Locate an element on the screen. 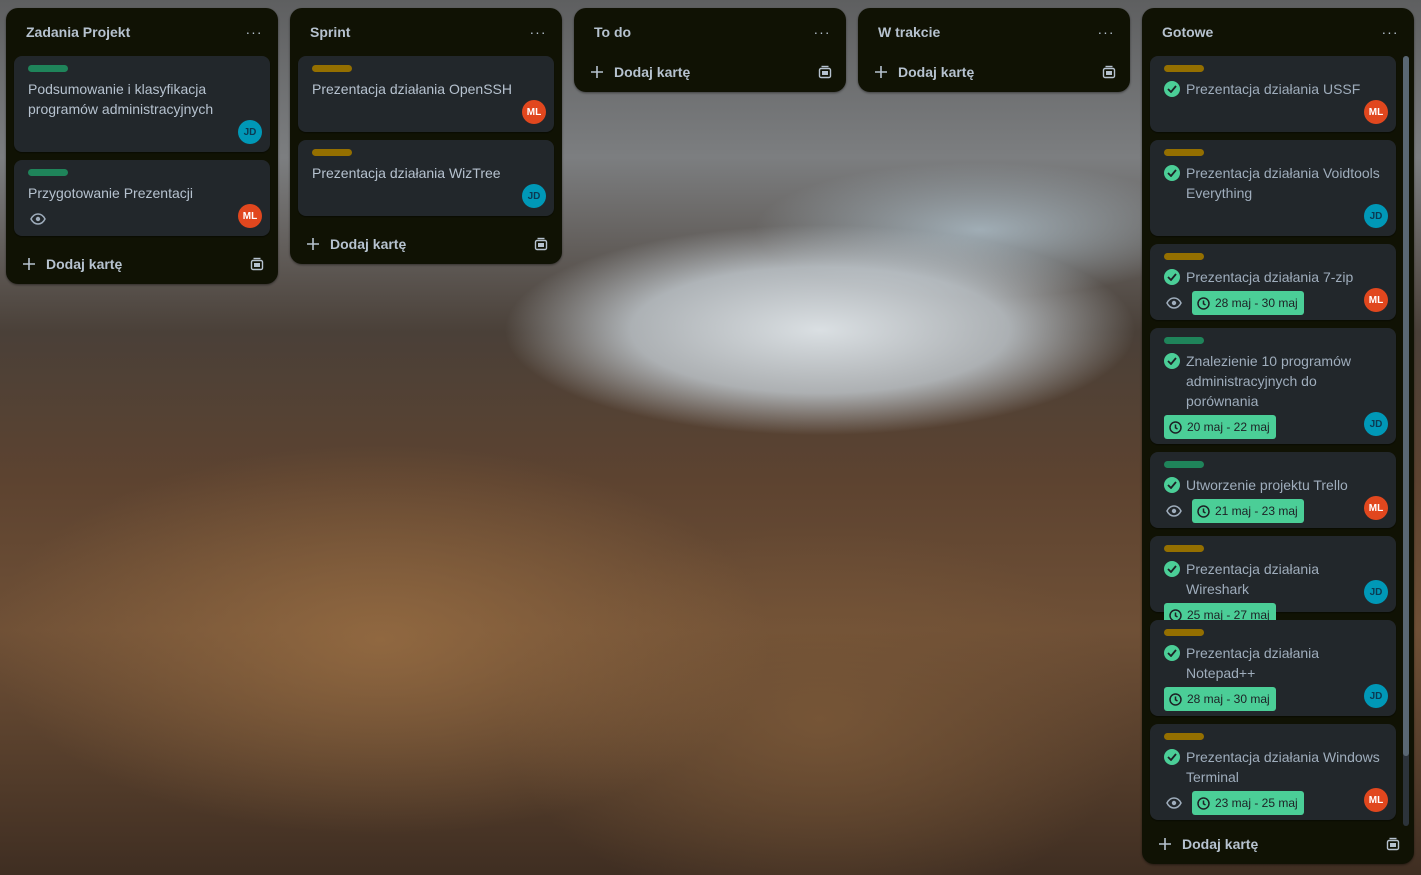 Image resolution: width=1421 pixels, height=875 pixels. due-date-badge: 20 maj - 22 maj is located at coordinates (1220, 427).